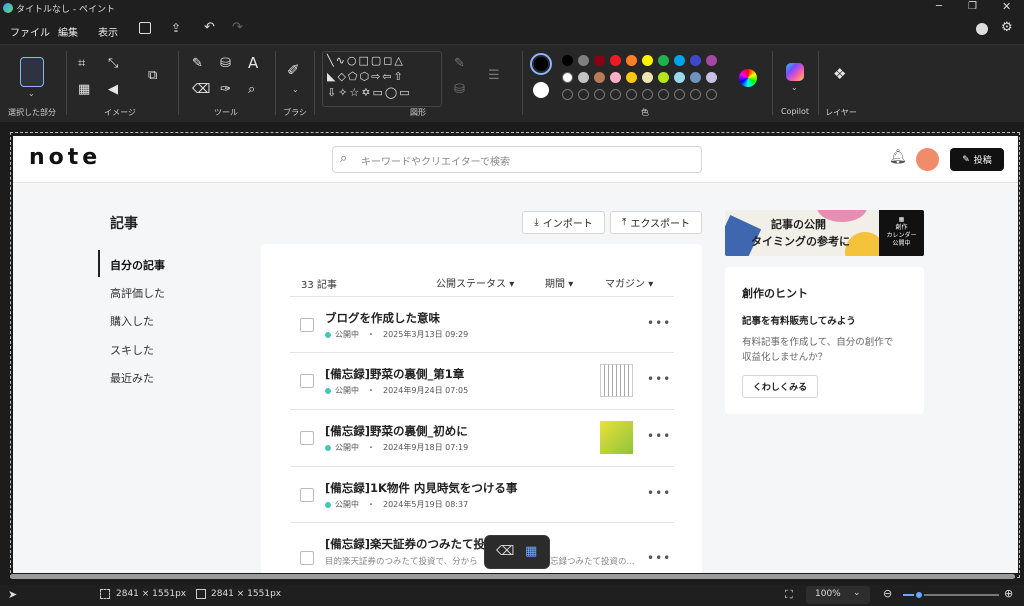 This screenshot has width=1024, height=606. Describe the element at coordinates (295, 89) in the screenshot. I see `brush-dropdown-icon: ⌄` at that location.